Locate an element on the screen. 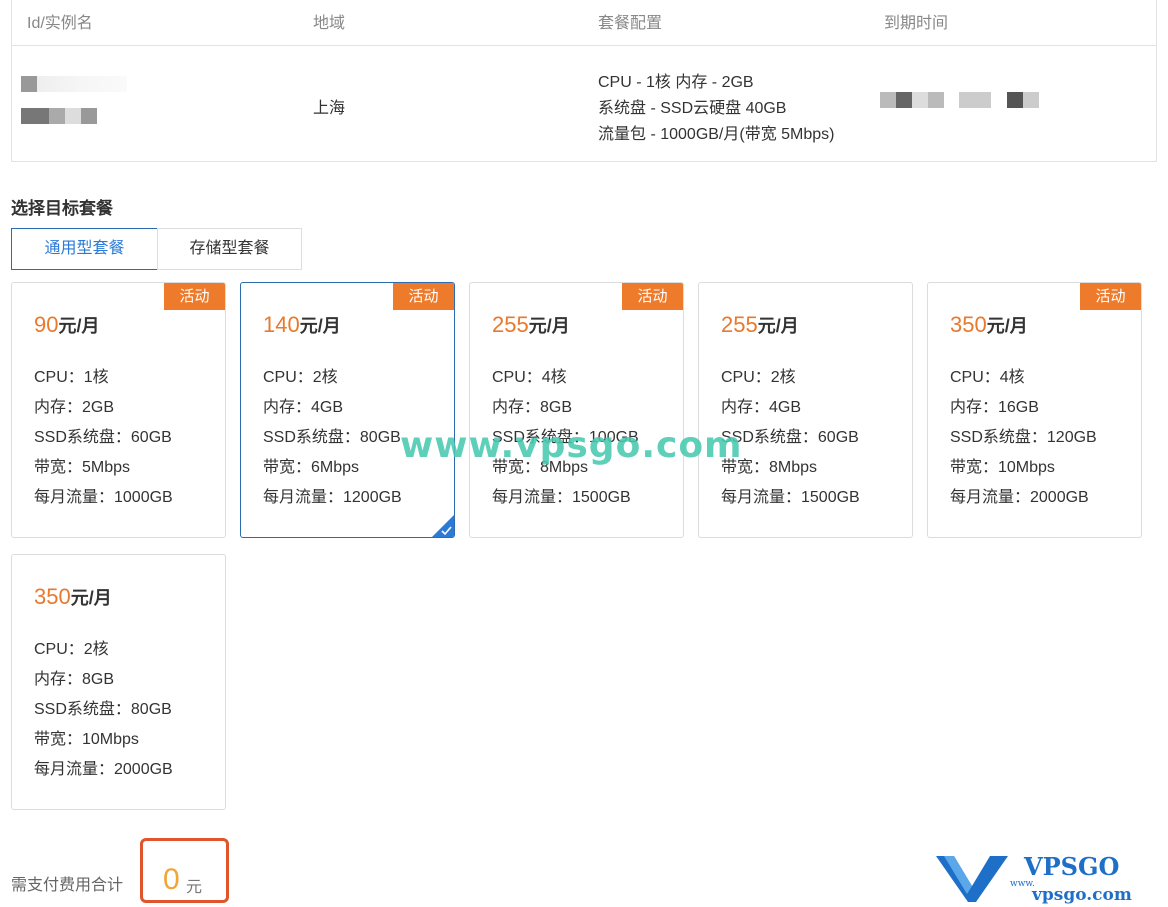 The width and height of the screenshot is (1168, 907). spec-bandwidth: 带宽：6Mbps is located at coordinates (311, 467).